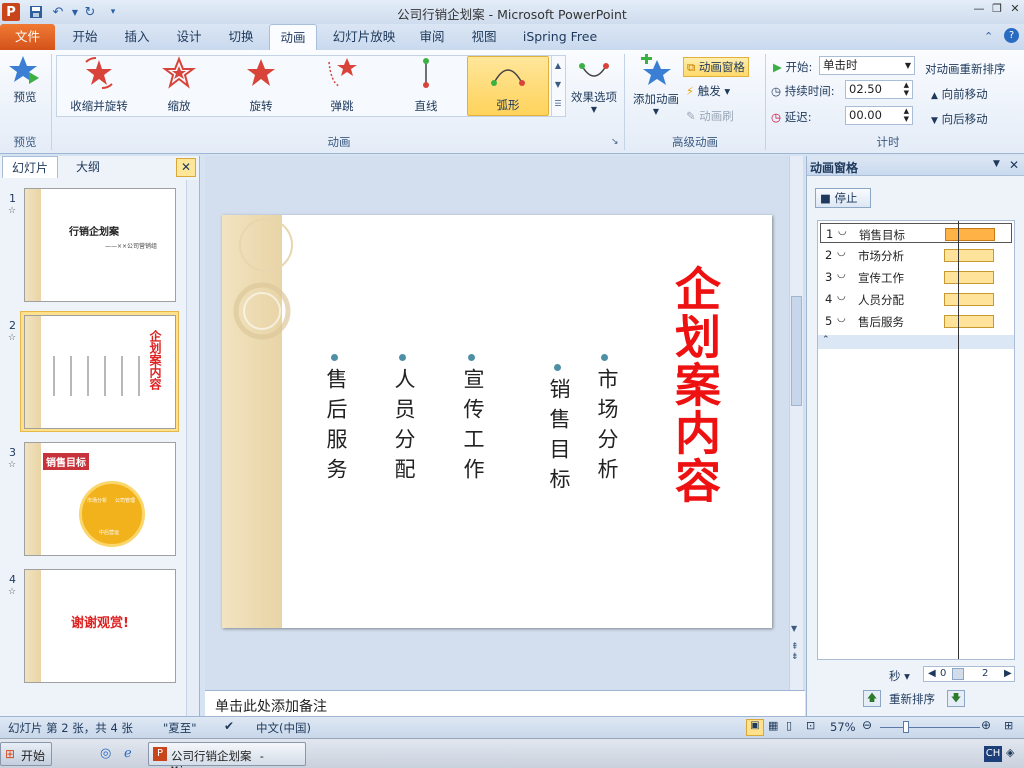 This screenshot has width=1024, height=768. Describe the element at coordinates (710, 116) in the screenshot. I see `animation-painter-button: ✎ 动画刷` at that location.